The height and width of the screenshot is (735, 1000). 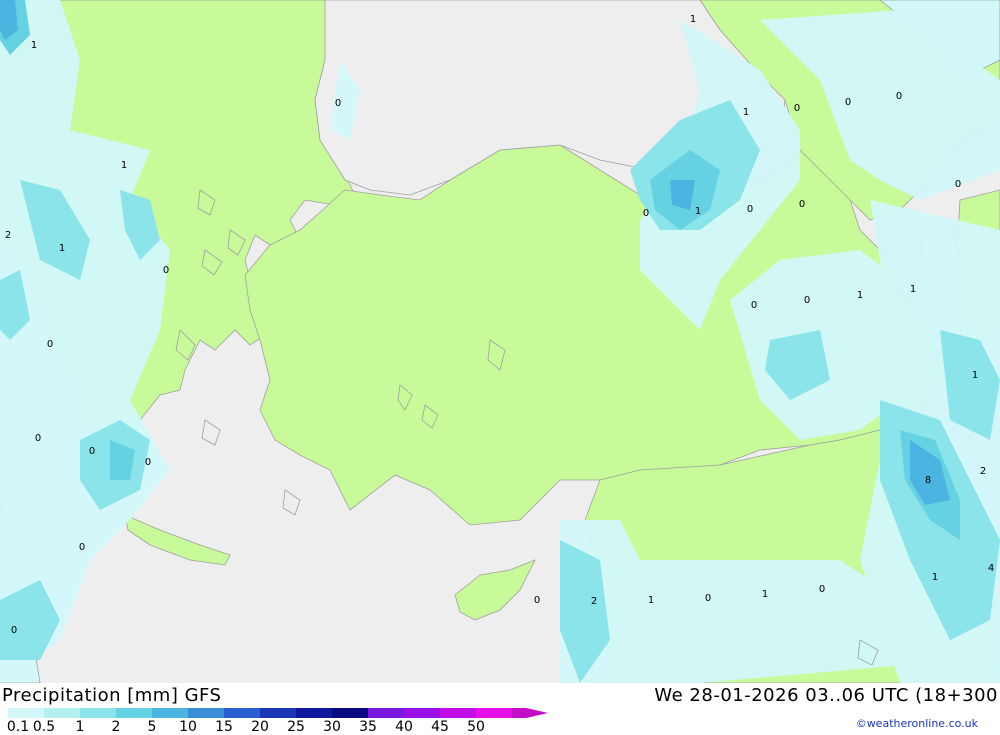 What do you see at coordinates (112, 695) in the screenshot?
I see `map-title: Precipitation [mm] GFS` at bounding box center [112, 695].